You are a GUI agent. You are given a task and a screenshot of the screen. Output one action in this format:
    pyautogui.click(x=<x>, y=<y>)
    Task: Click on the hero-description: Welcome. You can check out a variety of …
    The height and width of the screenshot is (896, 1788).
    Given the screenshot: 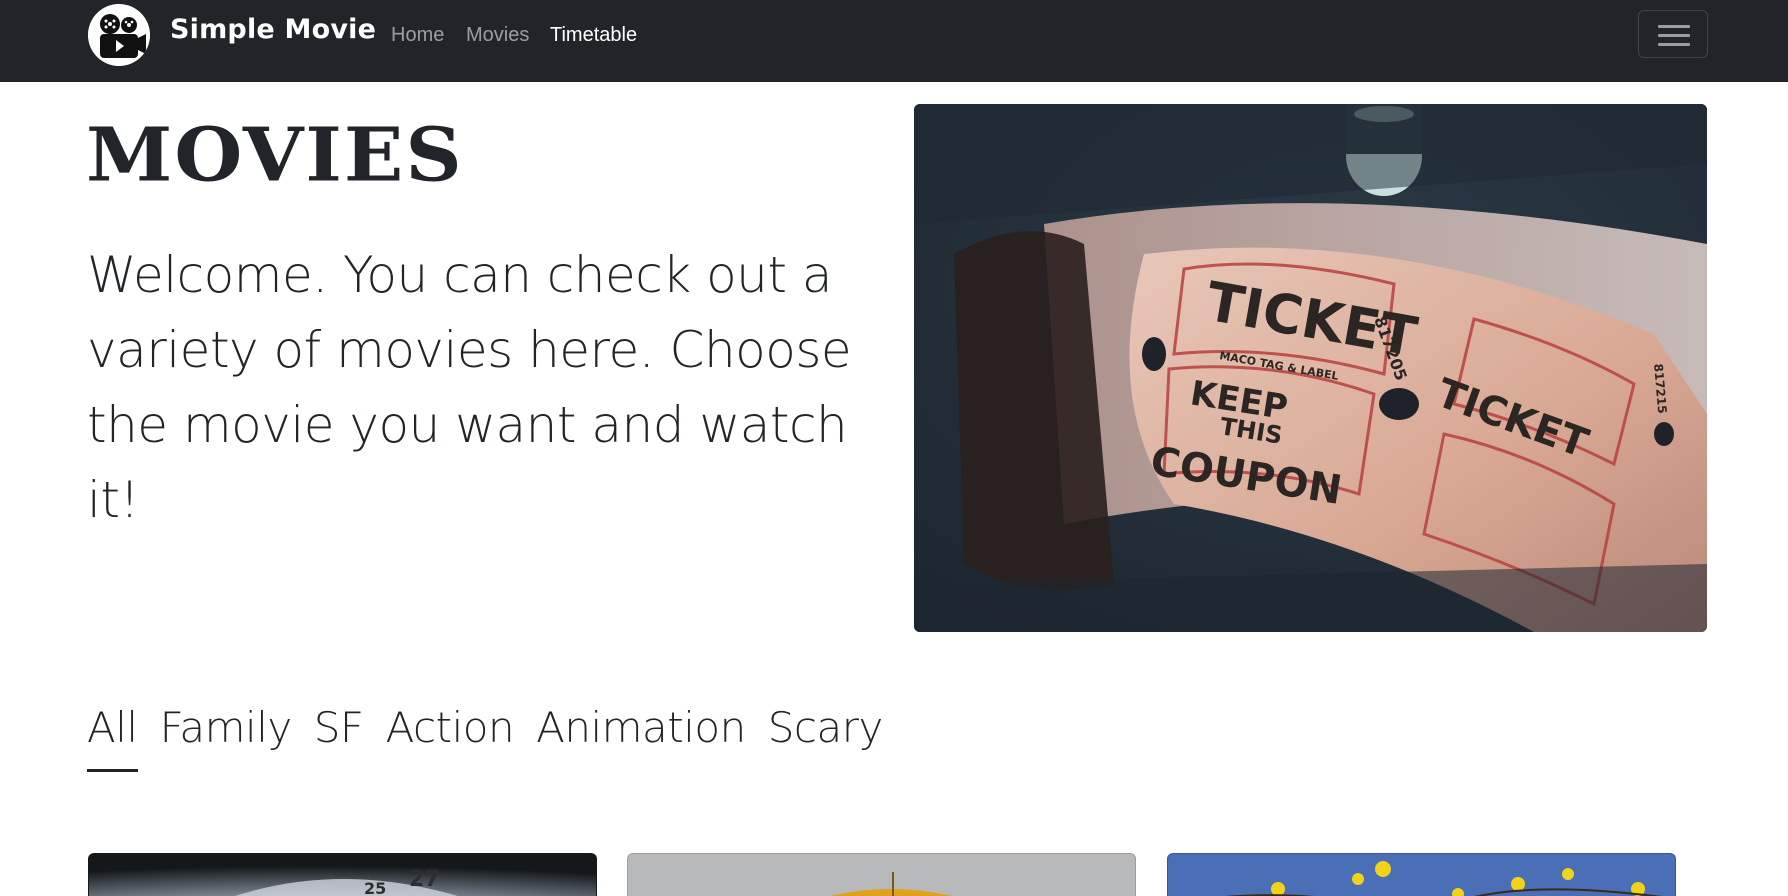 What is the action you would take?
    pyautogui.click(x=469, y=387)
    